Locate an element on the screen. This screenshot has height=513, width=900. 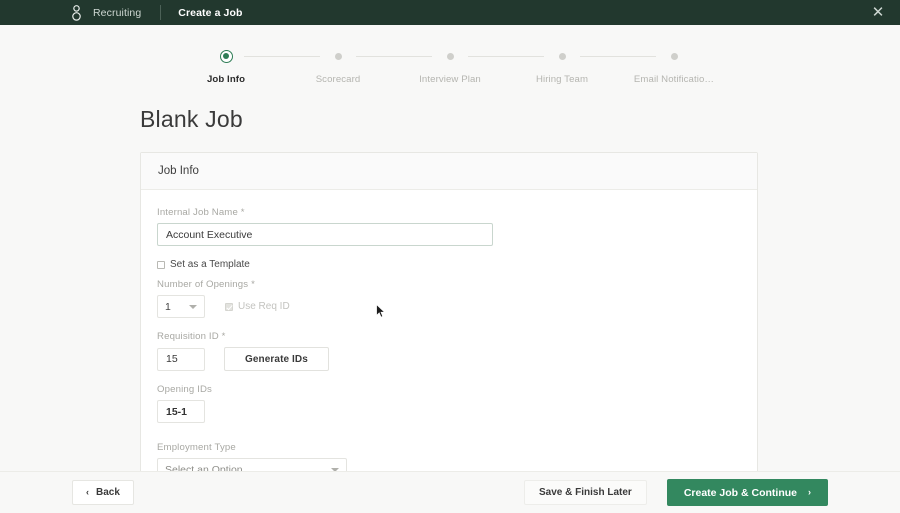
number-of-openings-value: 1 is located at coordinates (168, 306).